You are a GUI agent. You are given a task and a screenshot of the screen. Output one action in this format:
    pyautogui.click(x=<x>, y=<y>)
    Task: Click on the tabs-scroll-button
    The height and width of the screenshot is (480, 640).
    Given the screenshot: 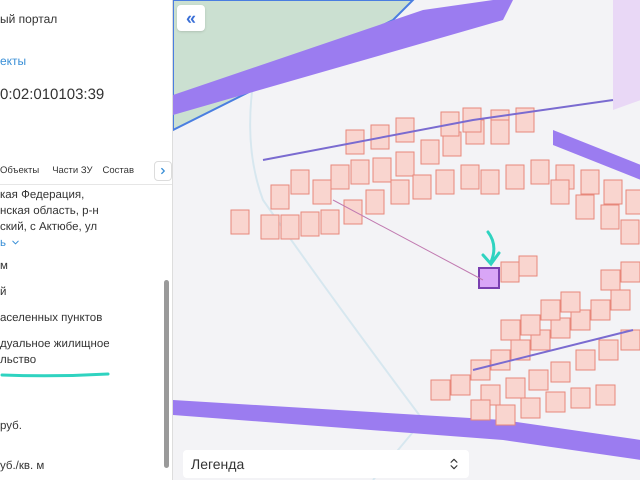 What is the action you would take?
    pyautogui.click(x=163, y=171)
    